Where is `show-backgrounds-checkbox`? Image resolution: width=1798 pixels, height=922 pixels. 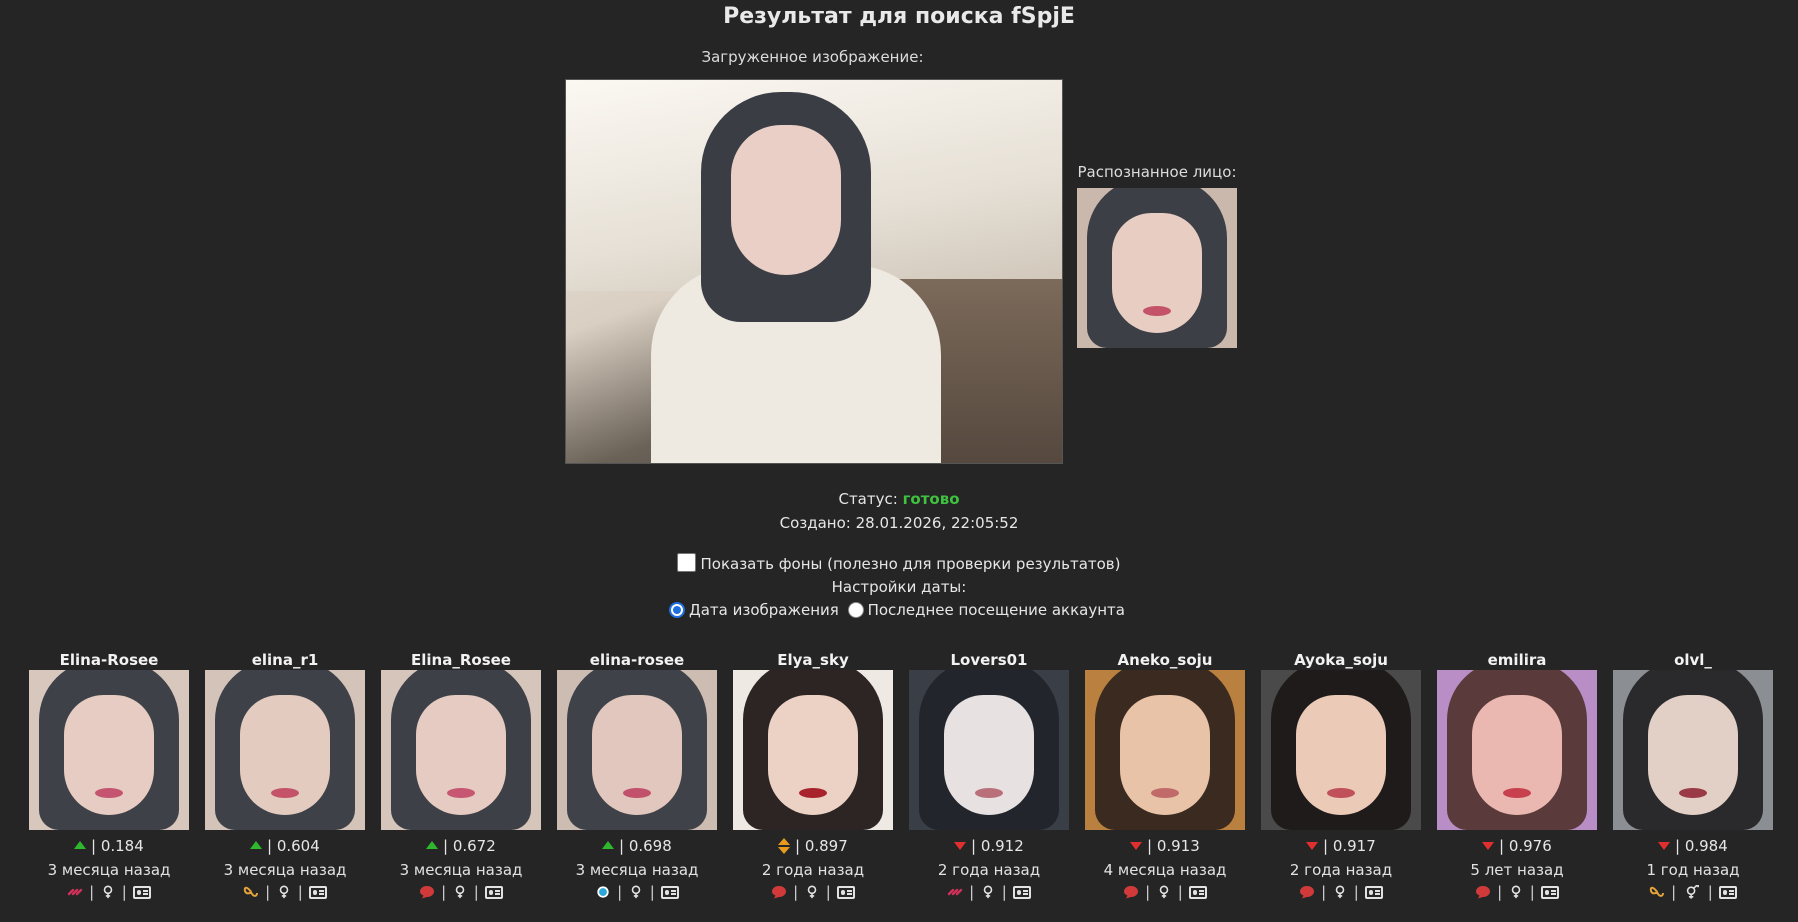 show-backgrounds-checkbox is located at coordinates (687, 562).